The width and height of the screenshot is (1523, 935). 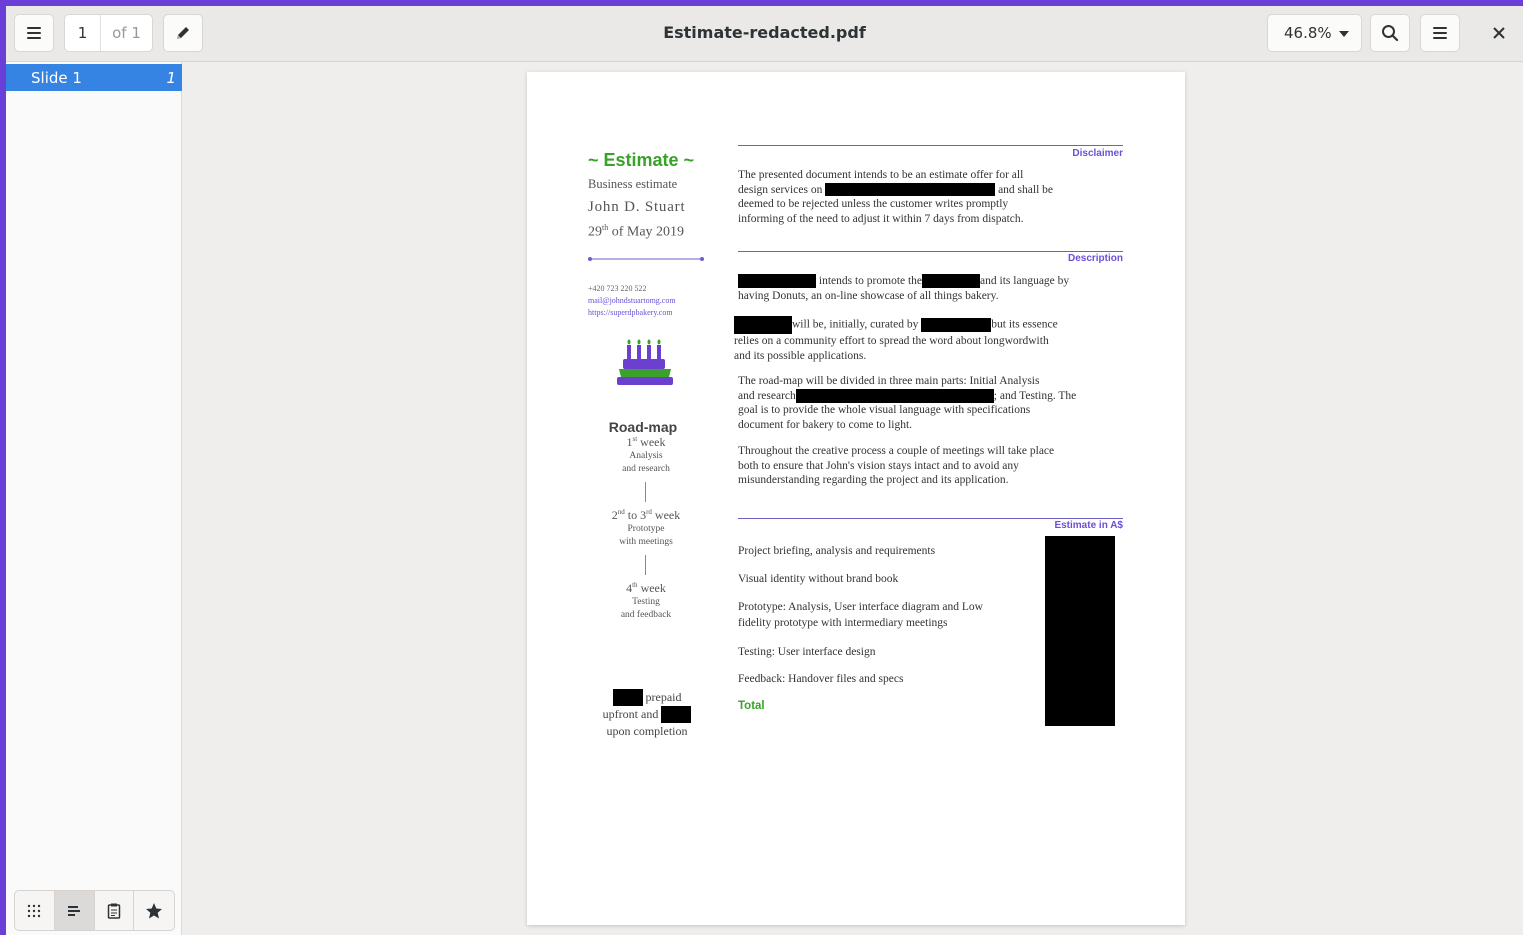 I want to click on outline-view-button, so click(x=74, y=910).